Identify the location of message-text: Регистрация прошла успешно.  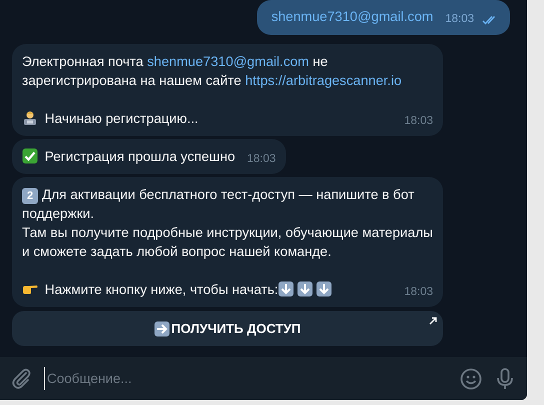
(140, 156).